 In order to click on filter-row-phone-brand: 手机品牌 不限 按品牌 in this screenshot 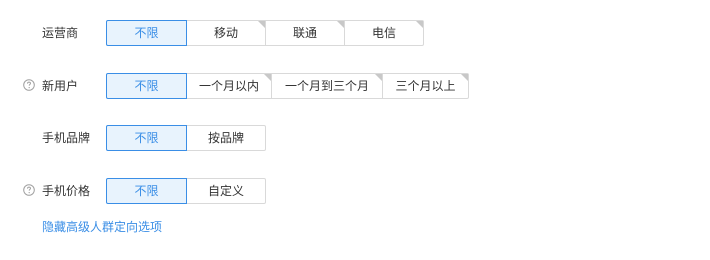, I will do `click(355, 138)`.